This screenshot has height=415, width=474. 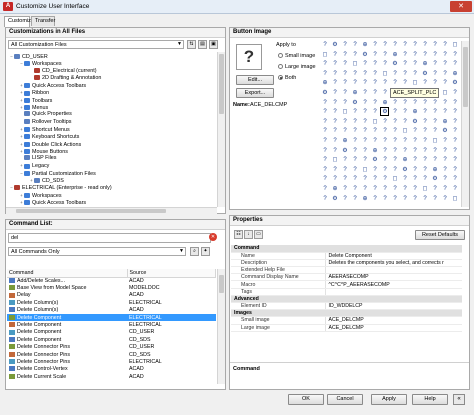 What do you see at coordinates (171, 273) in the screenshot?
I see `source-column-header: Source` at bounding box center [171, 273].